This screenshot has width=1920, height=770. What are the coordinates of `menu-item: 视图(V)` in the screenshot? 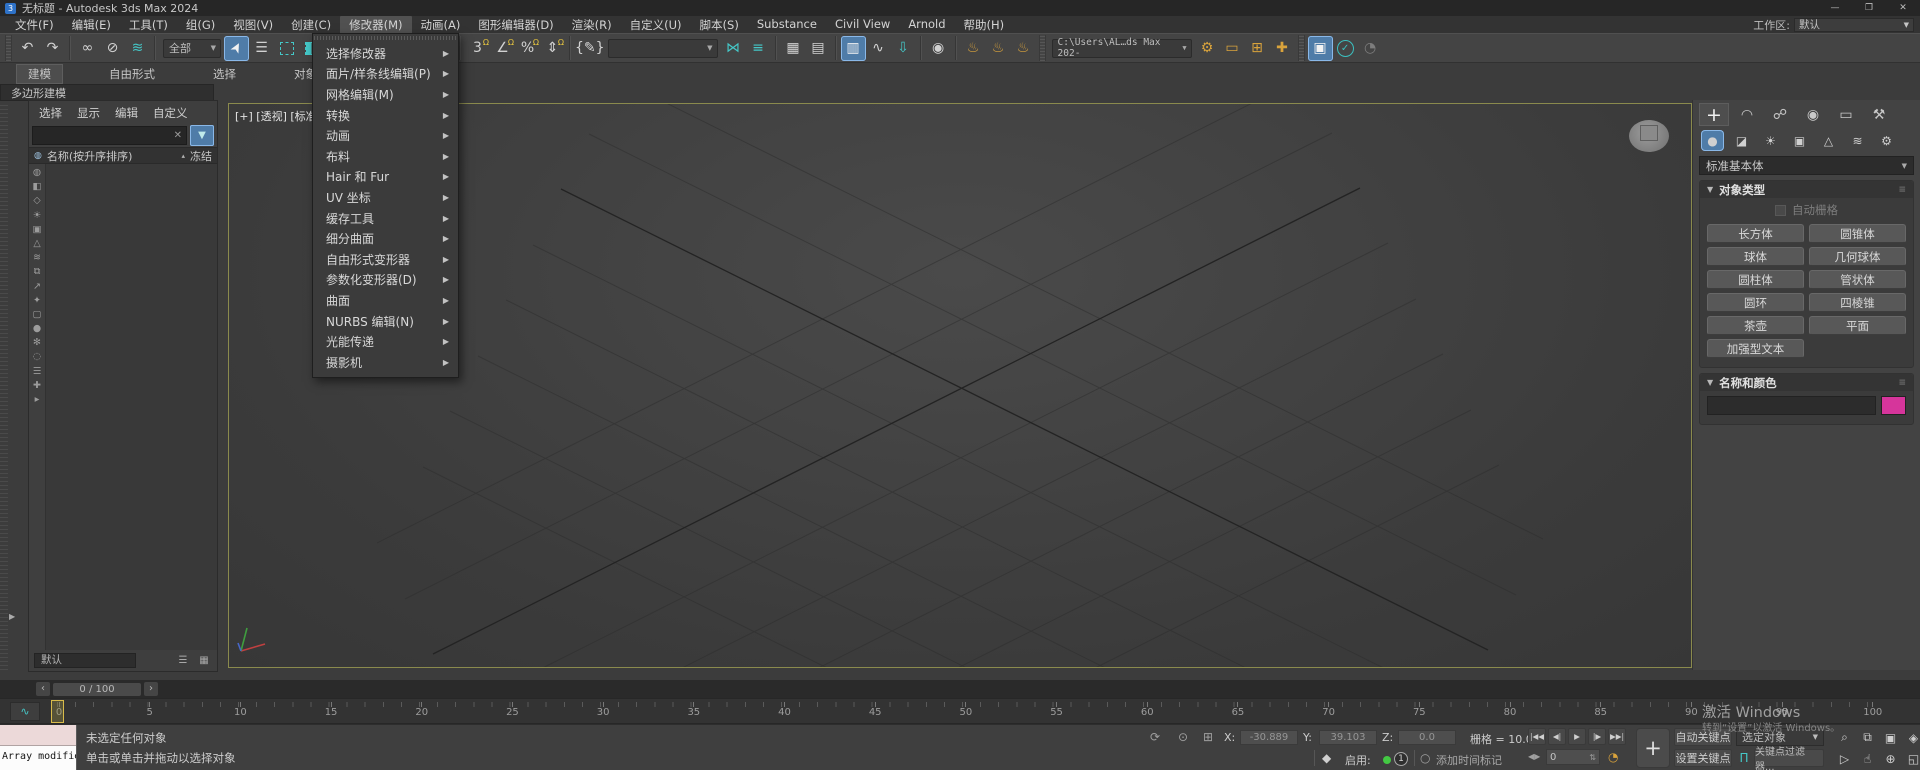 It's located at (253, 25).